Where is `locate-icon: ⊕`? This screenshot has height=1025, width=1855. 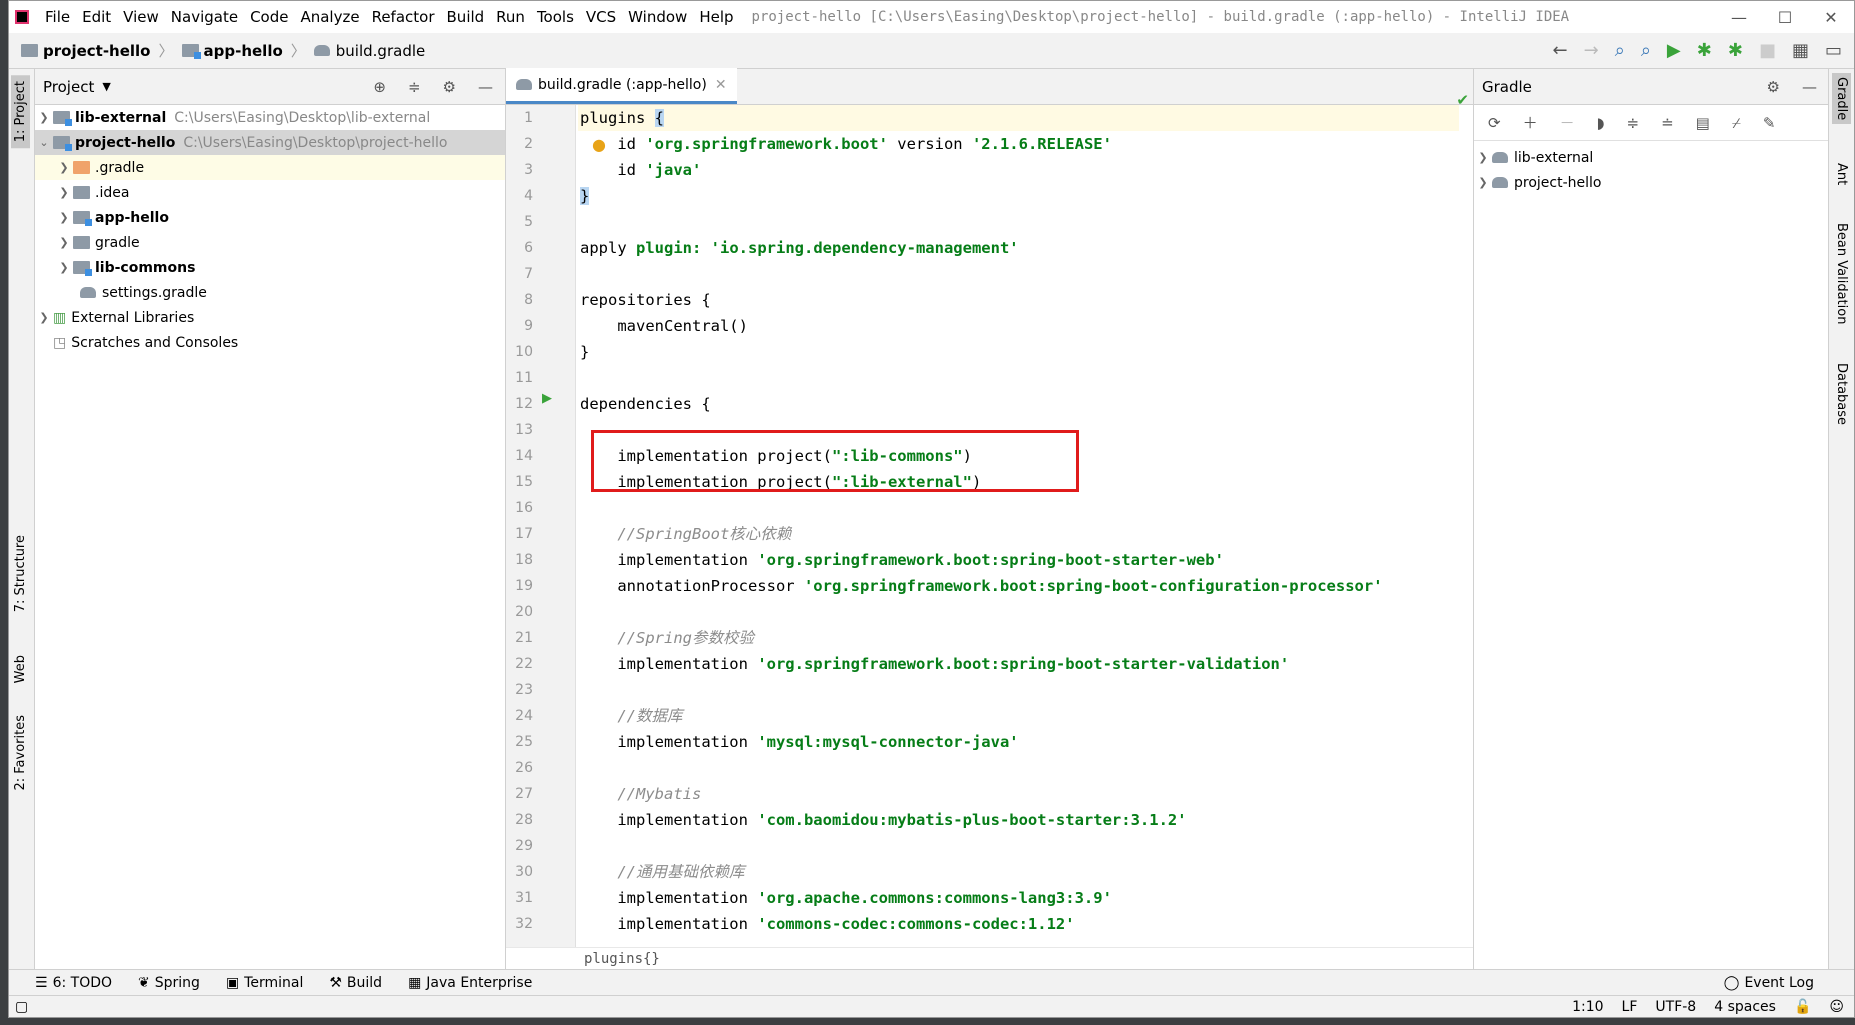 locate-icon: ⊕ is located at coordinates (379, 87).